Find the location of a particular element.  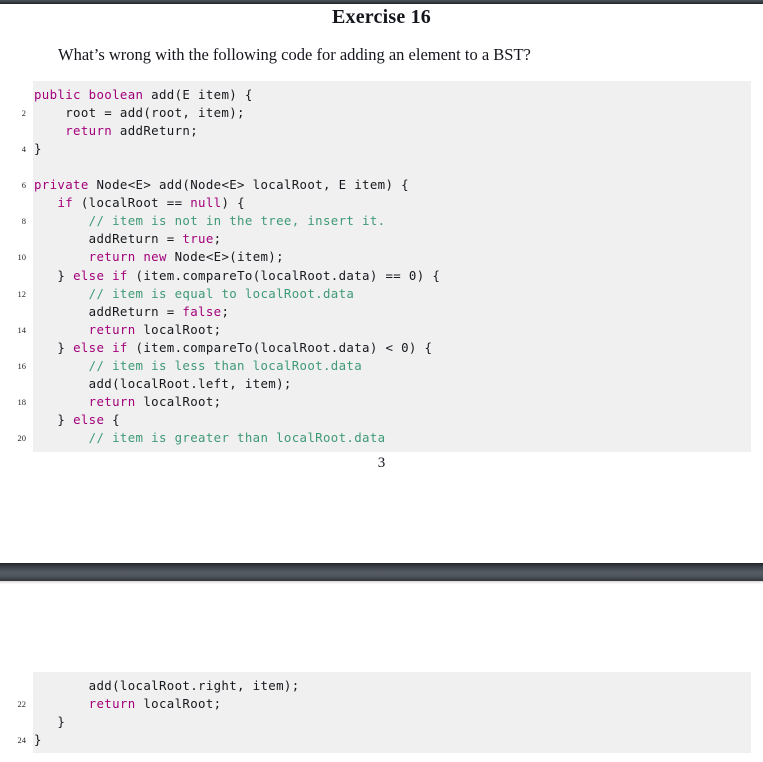

code-line: 18 return localRoot; is located at coordinates (381, 402).